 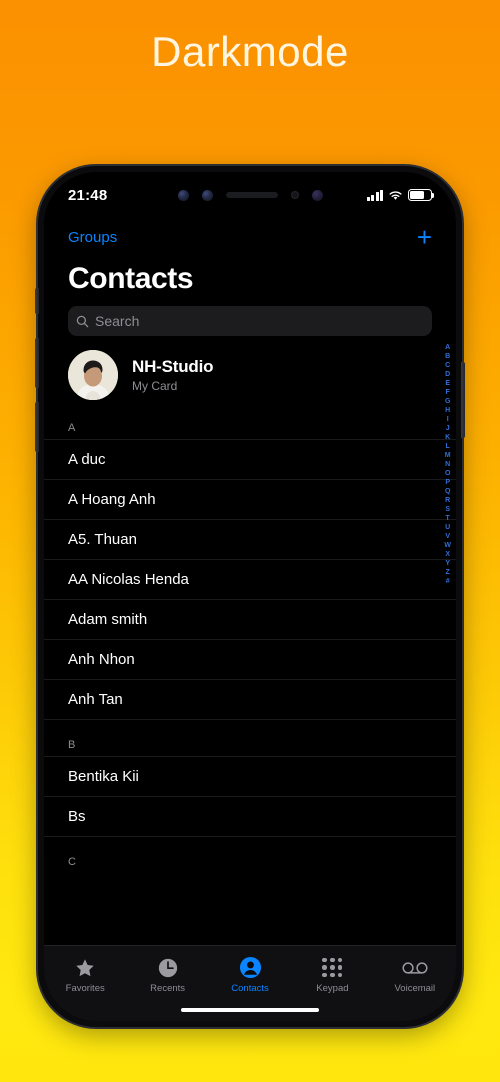 I want to click on index-letter: G, so click(x=447, y=402).